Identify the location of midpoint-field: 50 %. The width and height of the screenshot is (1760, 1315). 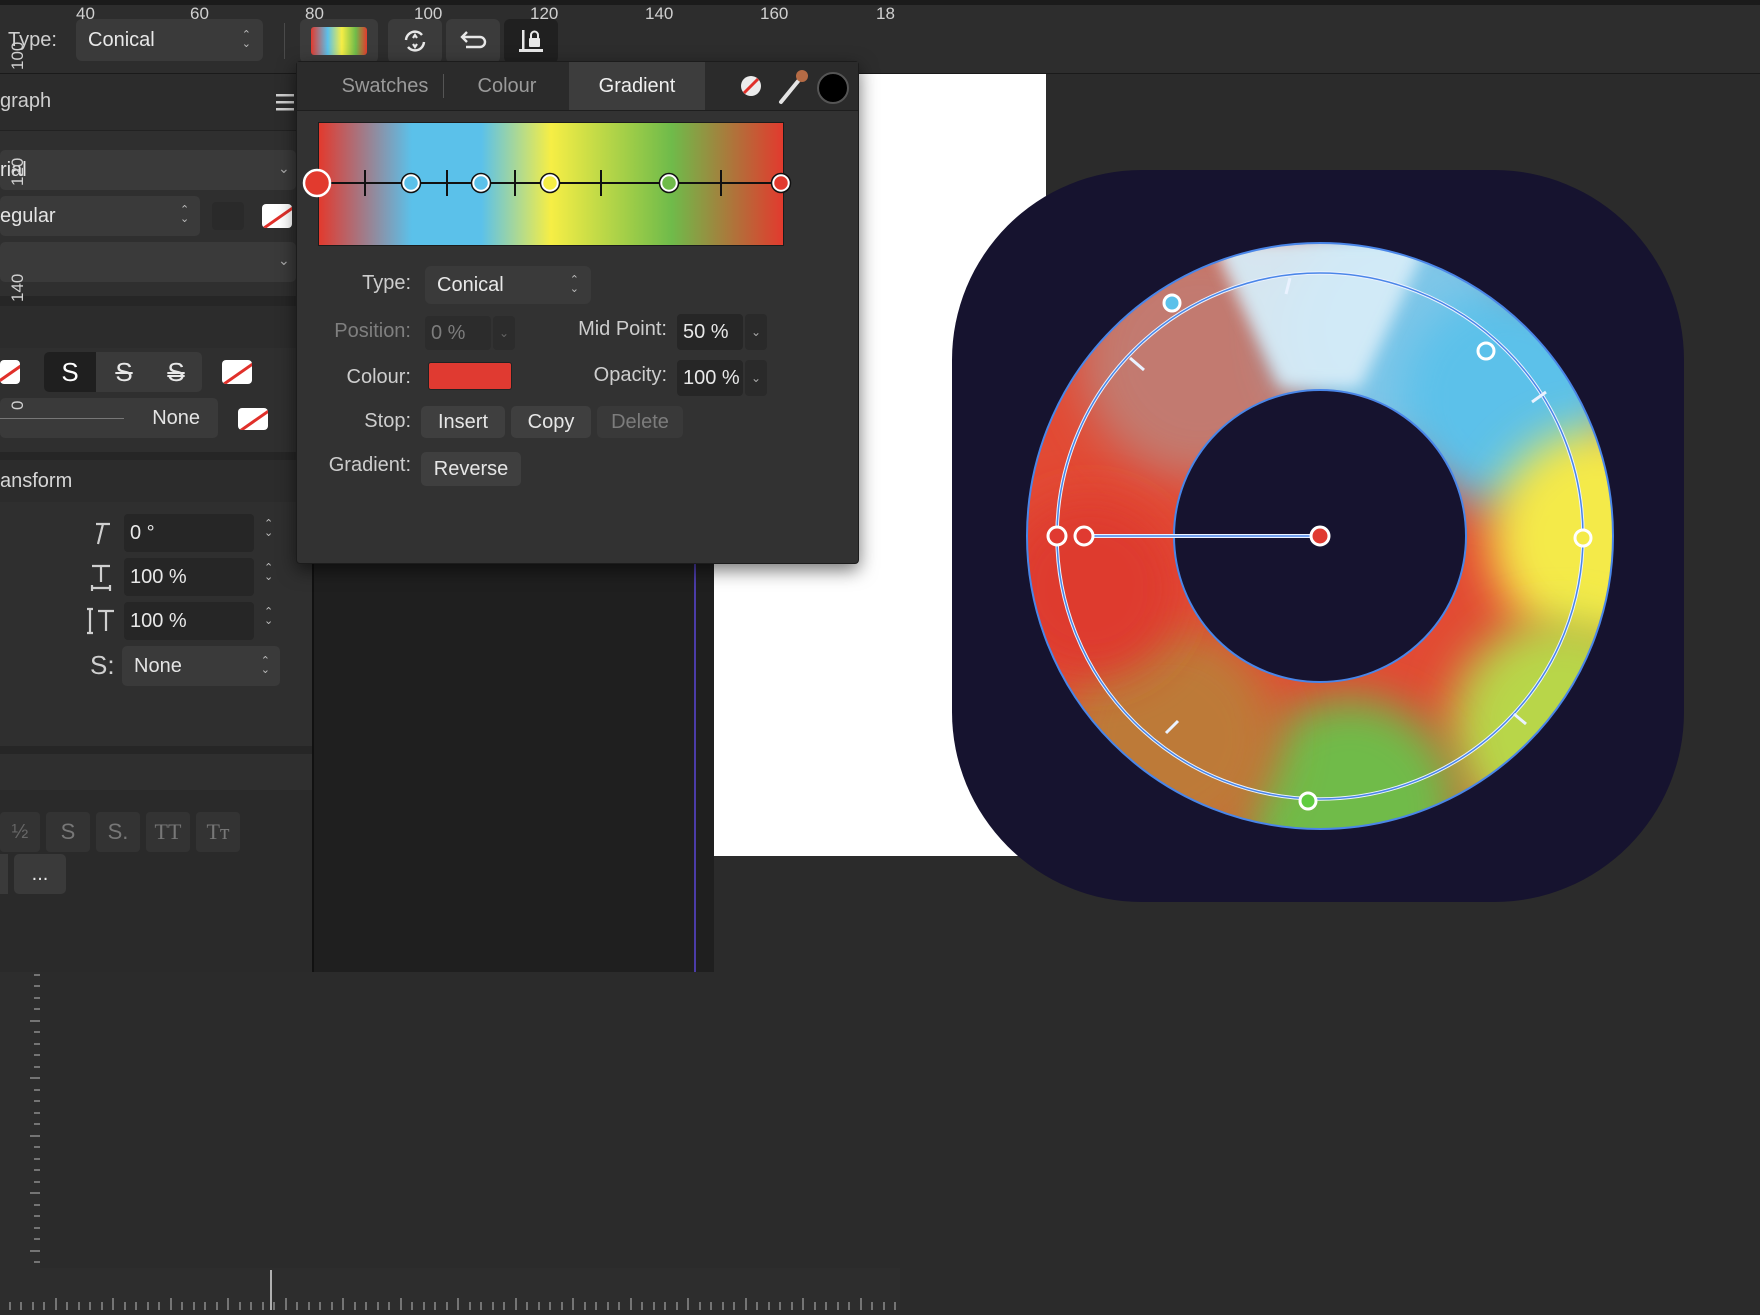
(710, 332).